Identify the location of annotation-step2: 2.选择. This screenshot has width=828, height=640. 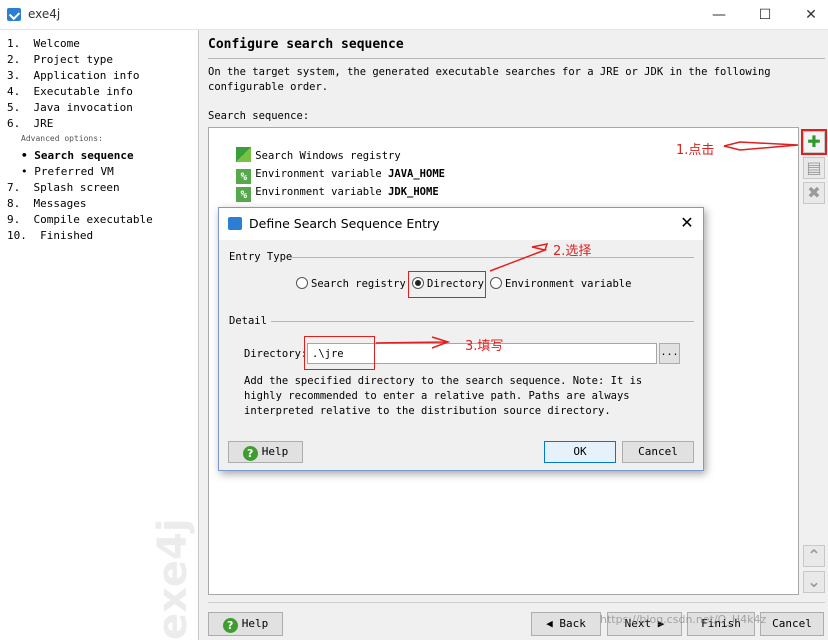
(572, 251).